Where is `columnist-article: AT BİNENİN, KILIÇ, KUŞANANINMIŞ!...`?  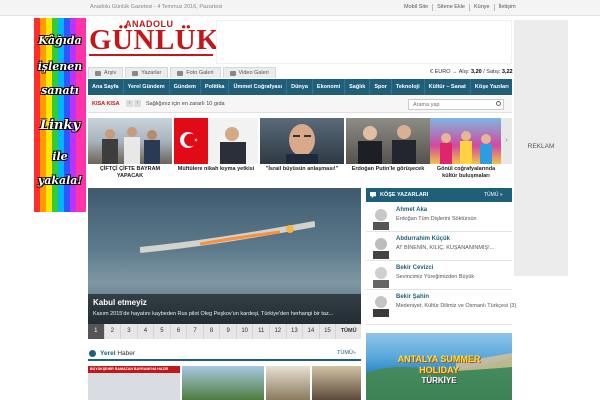 columnist-article: AT BİNENİN, KILIÇ, KUŞANANINMIŞ!... is located at coordinates (445, 248).